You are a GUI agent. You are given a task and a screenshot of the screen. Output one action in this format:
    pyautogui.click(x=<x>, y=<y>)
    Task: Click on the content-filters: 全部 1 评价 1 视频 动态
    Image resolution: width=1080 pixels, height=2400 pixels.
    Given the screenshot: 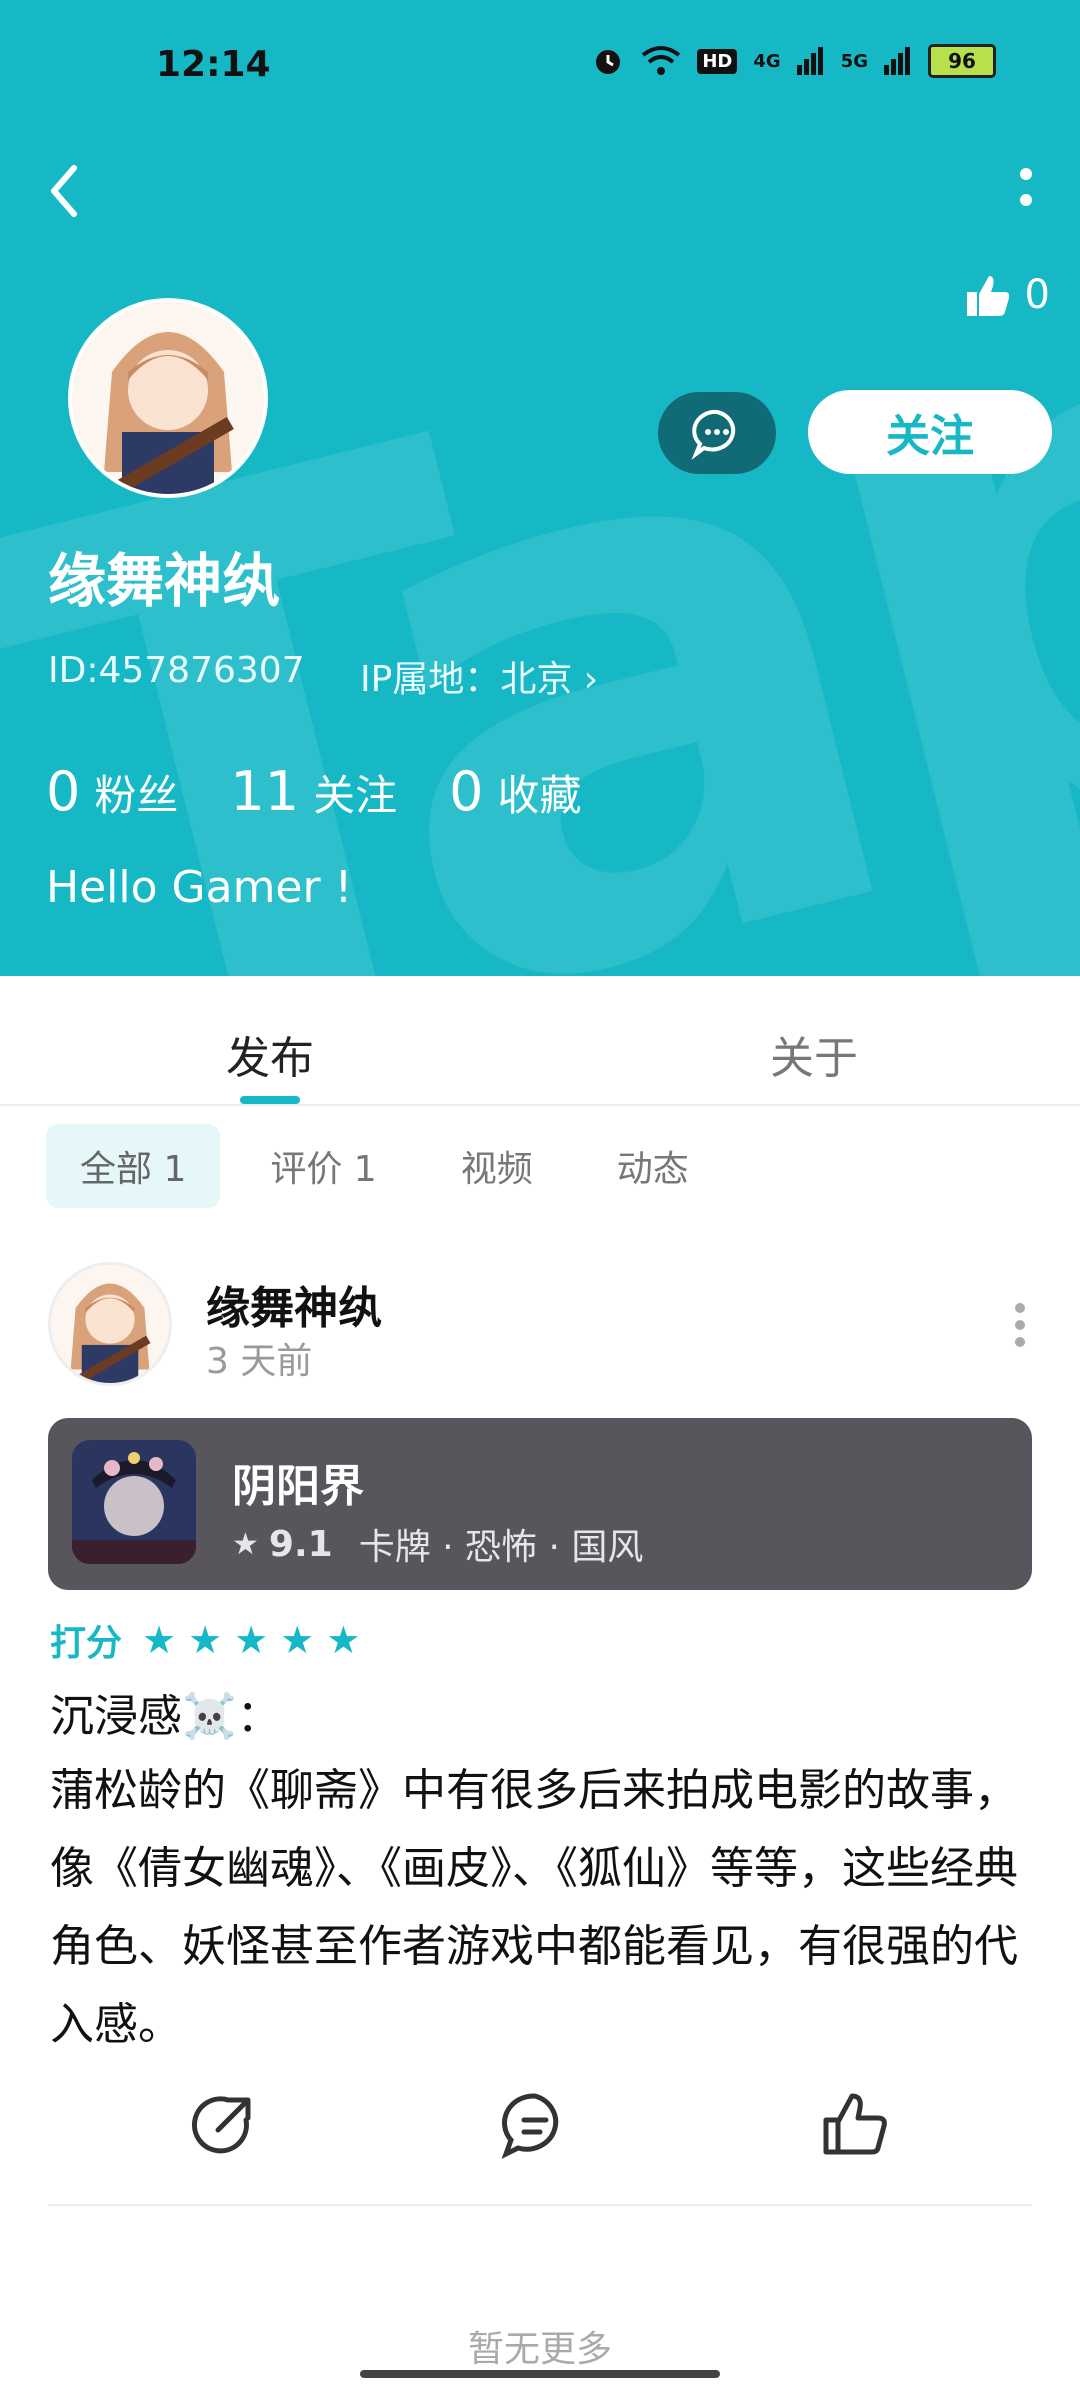 What is the action you would take?
    pyautogui.click(x=392, y=1166)
    